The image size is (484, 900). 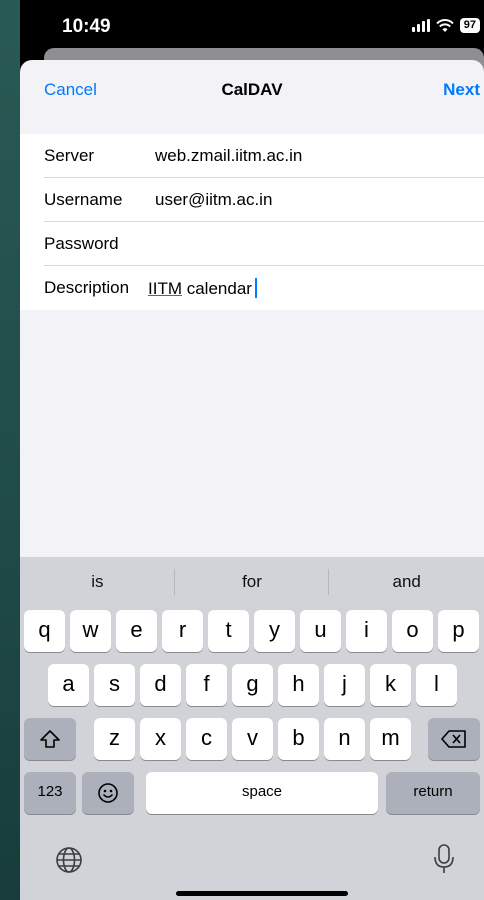 What do you see at coordinates (114, 685) in the screenshot?
I see `key-s: s` at bounding box center [114, 685].